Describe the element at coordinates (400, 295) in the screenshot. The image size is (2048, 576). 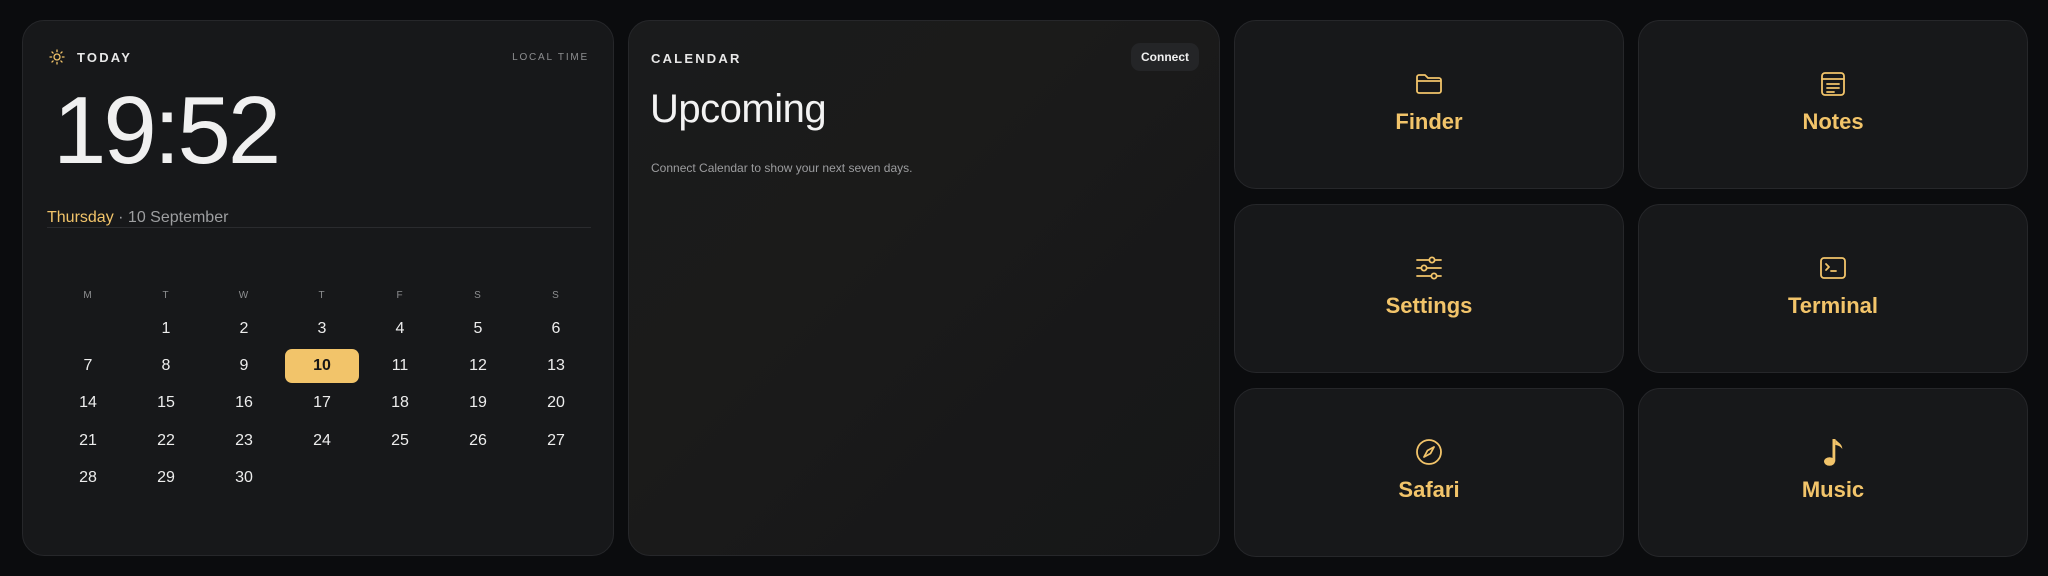
I see `weekday-header: F` at that location.